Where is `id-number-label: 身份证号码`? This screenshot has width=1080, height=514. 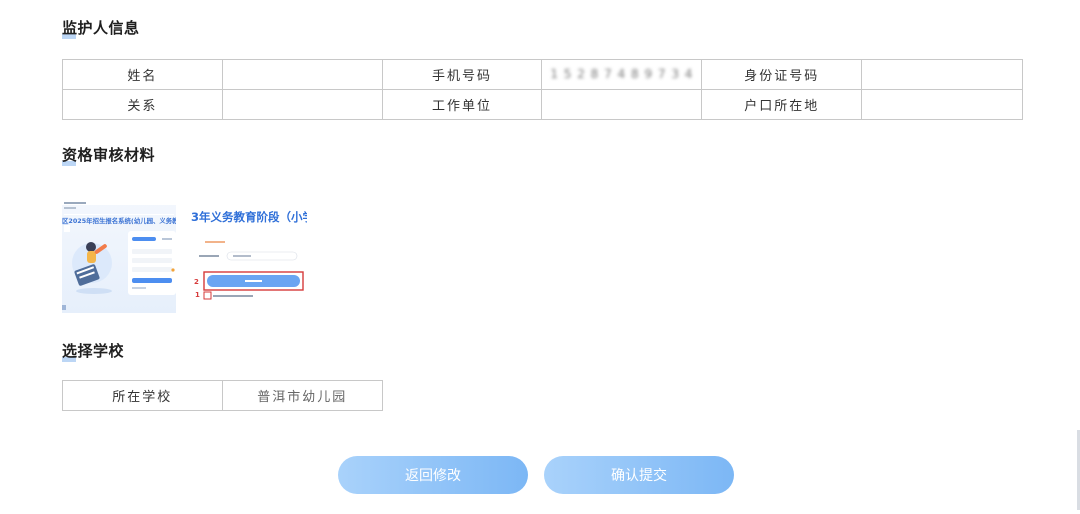
id-number-label: 身份证号码 is located at coordinates (782, 74).